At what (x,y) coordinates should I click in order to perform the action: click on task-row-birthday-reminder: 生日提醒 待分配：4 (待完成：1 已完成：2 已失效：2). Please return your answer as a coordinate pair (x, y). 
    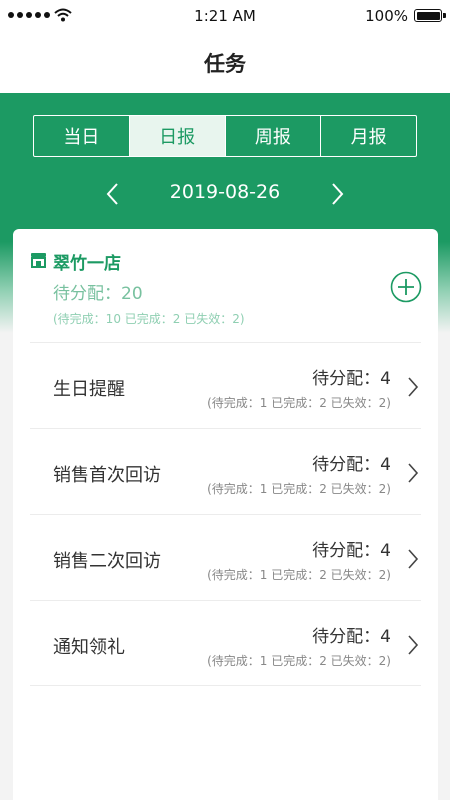
    Looking at the image, I should click on (225, 385).